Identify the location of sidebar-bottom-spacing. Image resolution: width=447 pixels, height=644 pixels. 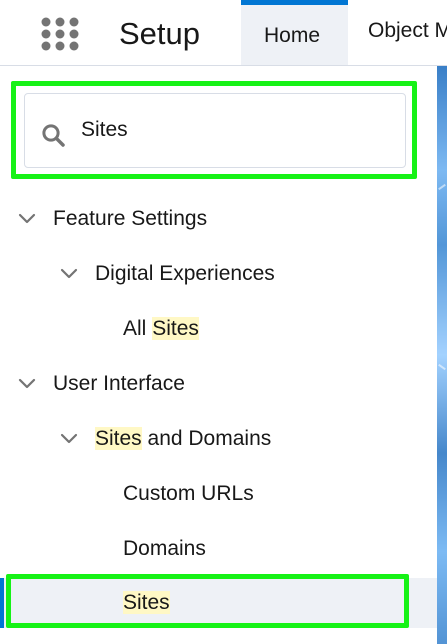
(218, 639).